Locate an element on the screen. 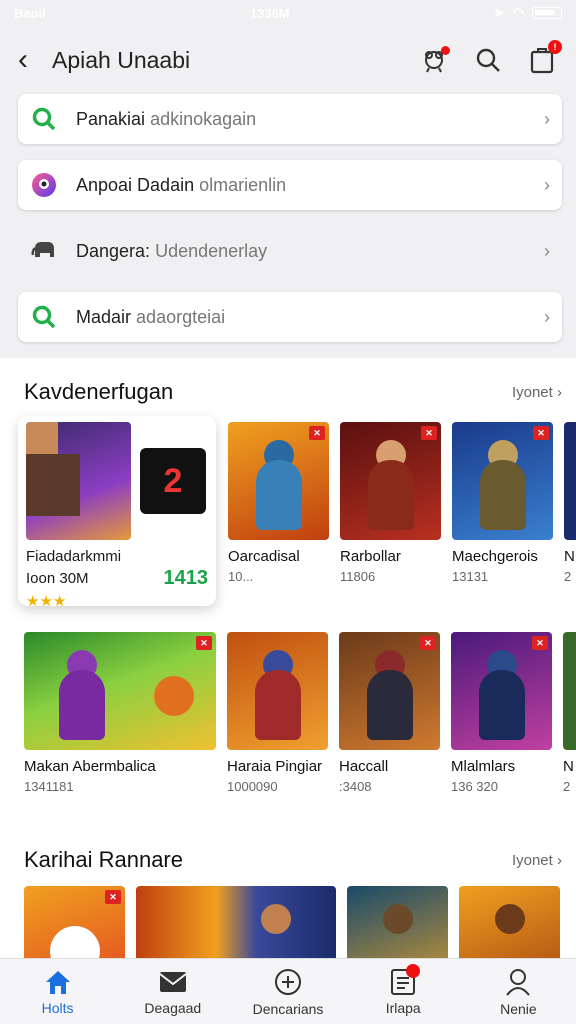 This screenshot has width=576, height=1024. row-subtext: olmarienlin is located at coordinates (243, 184).